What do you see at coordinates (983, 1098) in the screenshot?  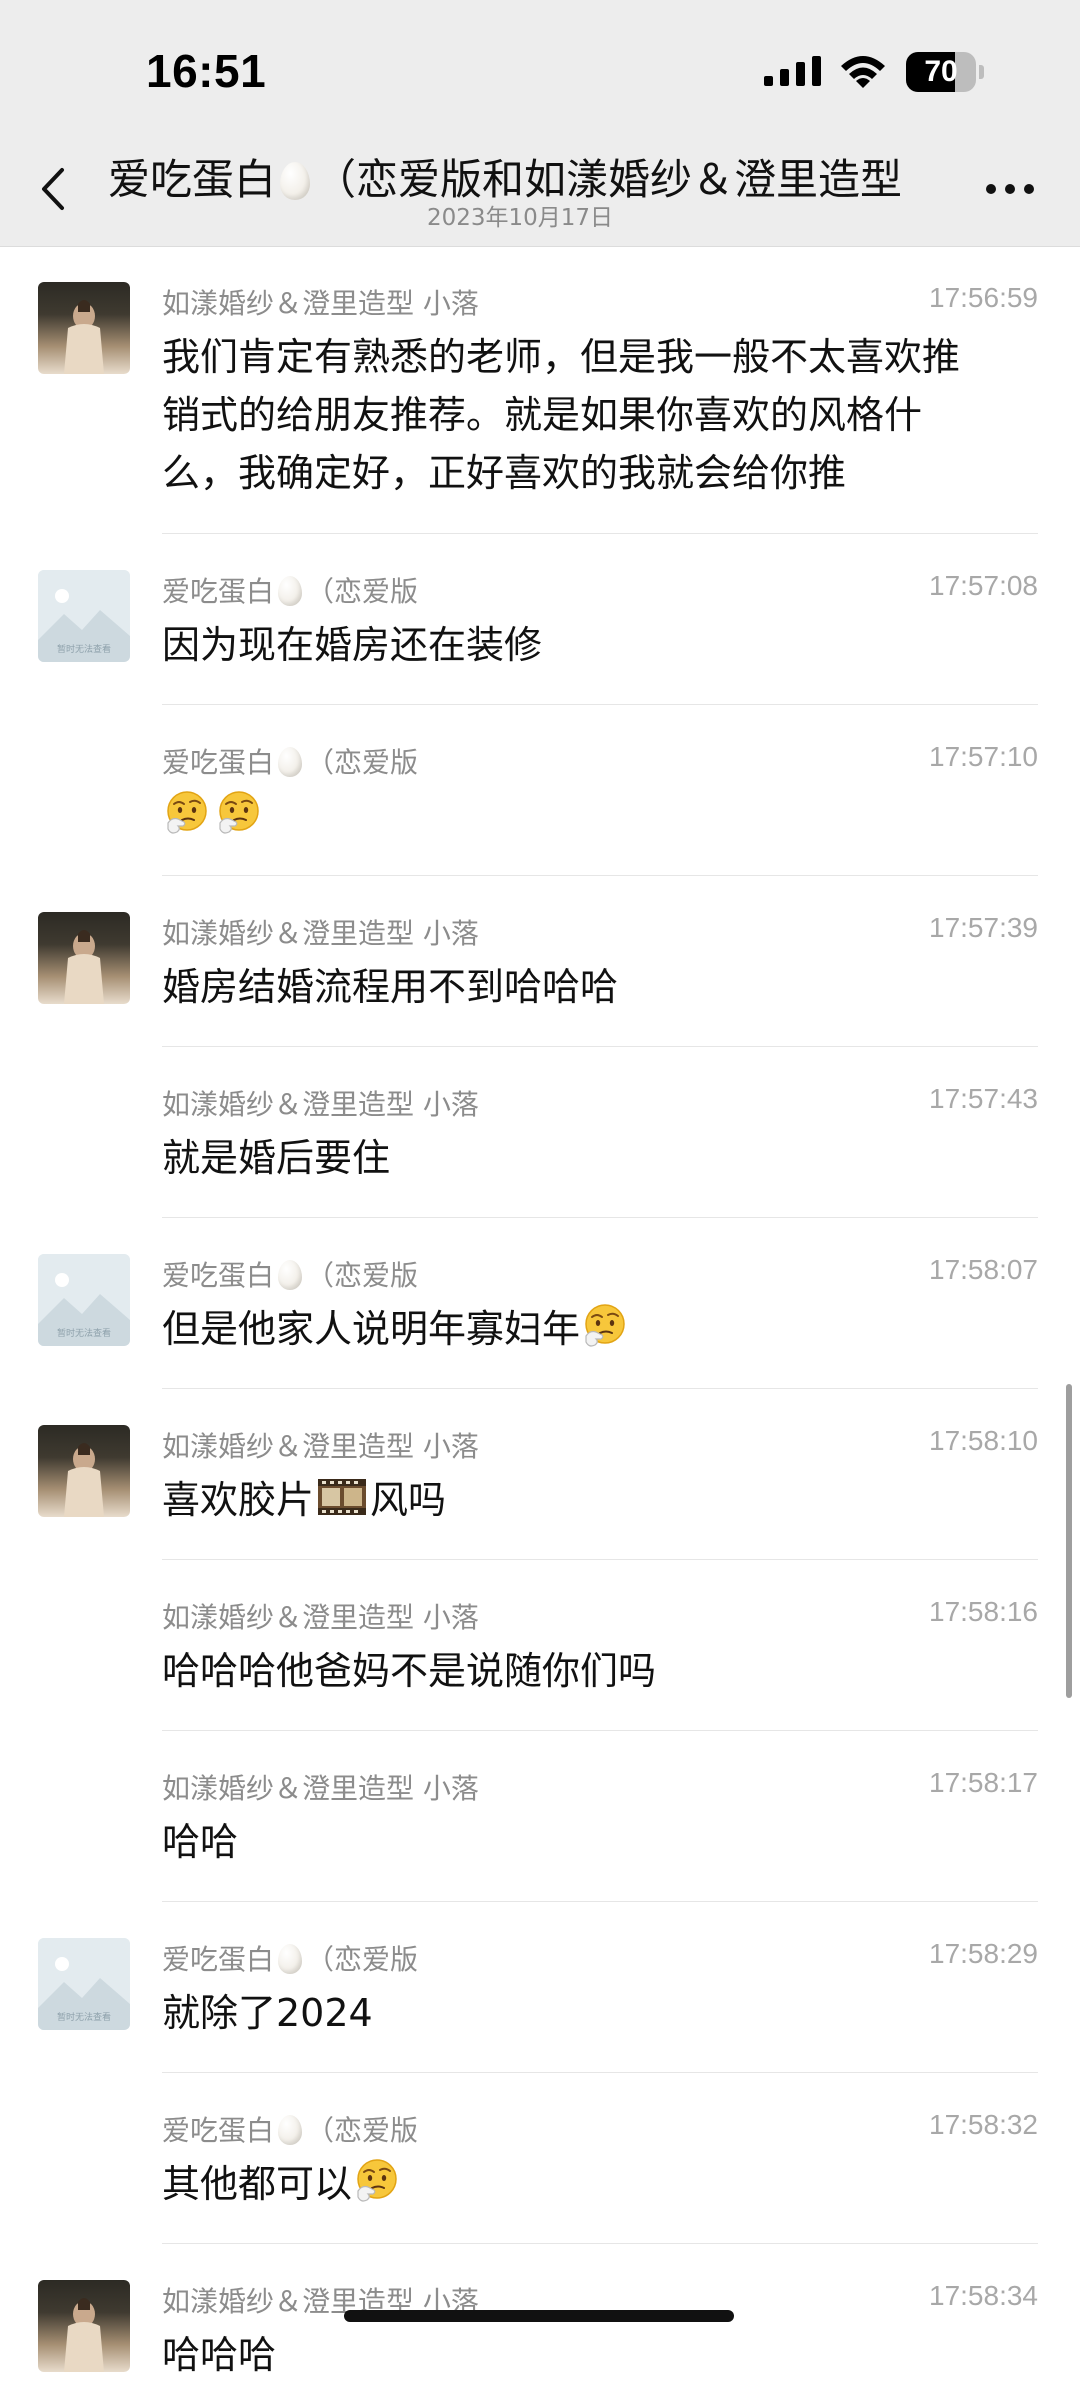 I see `message-time: 17:57:43` at bounding box center [983, 1098].